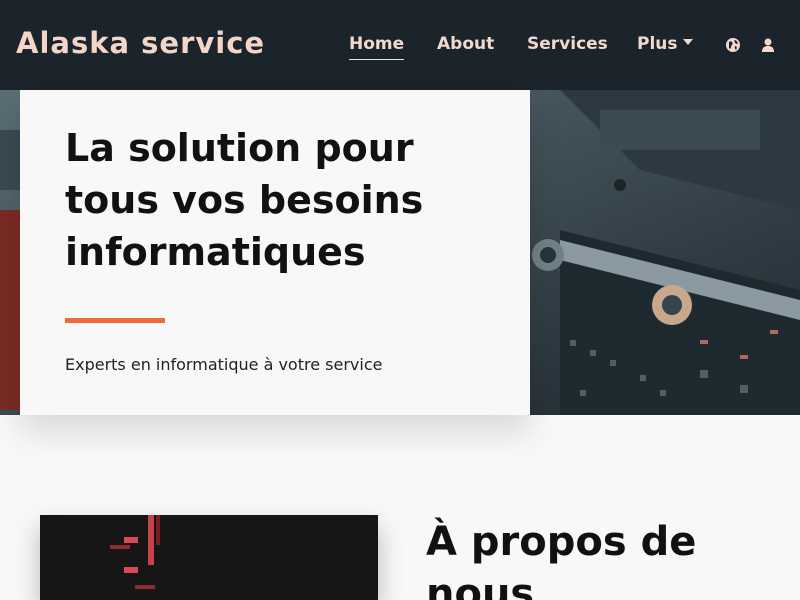 This screenshot has width=800, height=600. Describe the element at coordinates (657, 44) in the screenshot. I see `nav-plus-label: Plus` at that location.